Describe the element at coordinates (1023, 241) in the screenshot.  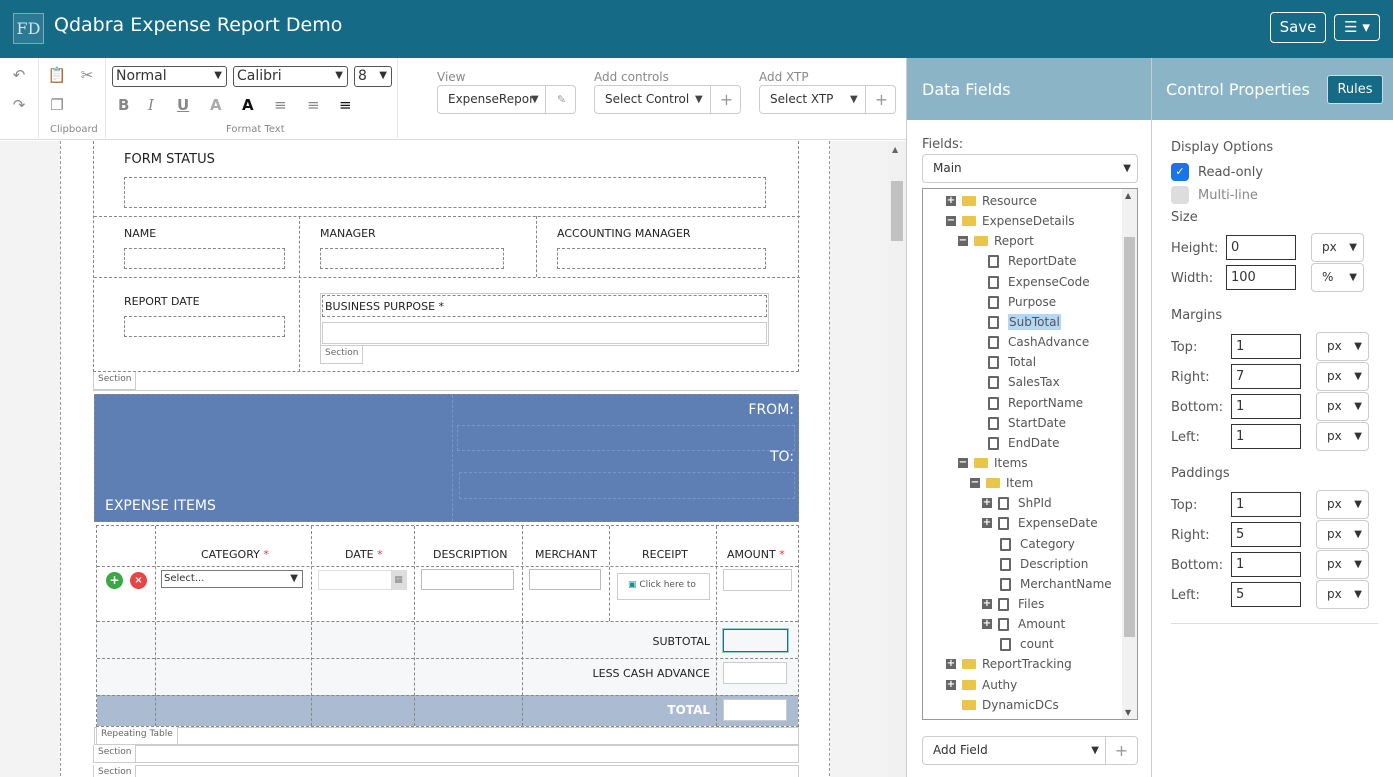
I see `tree-item-report: − Report` at that location.